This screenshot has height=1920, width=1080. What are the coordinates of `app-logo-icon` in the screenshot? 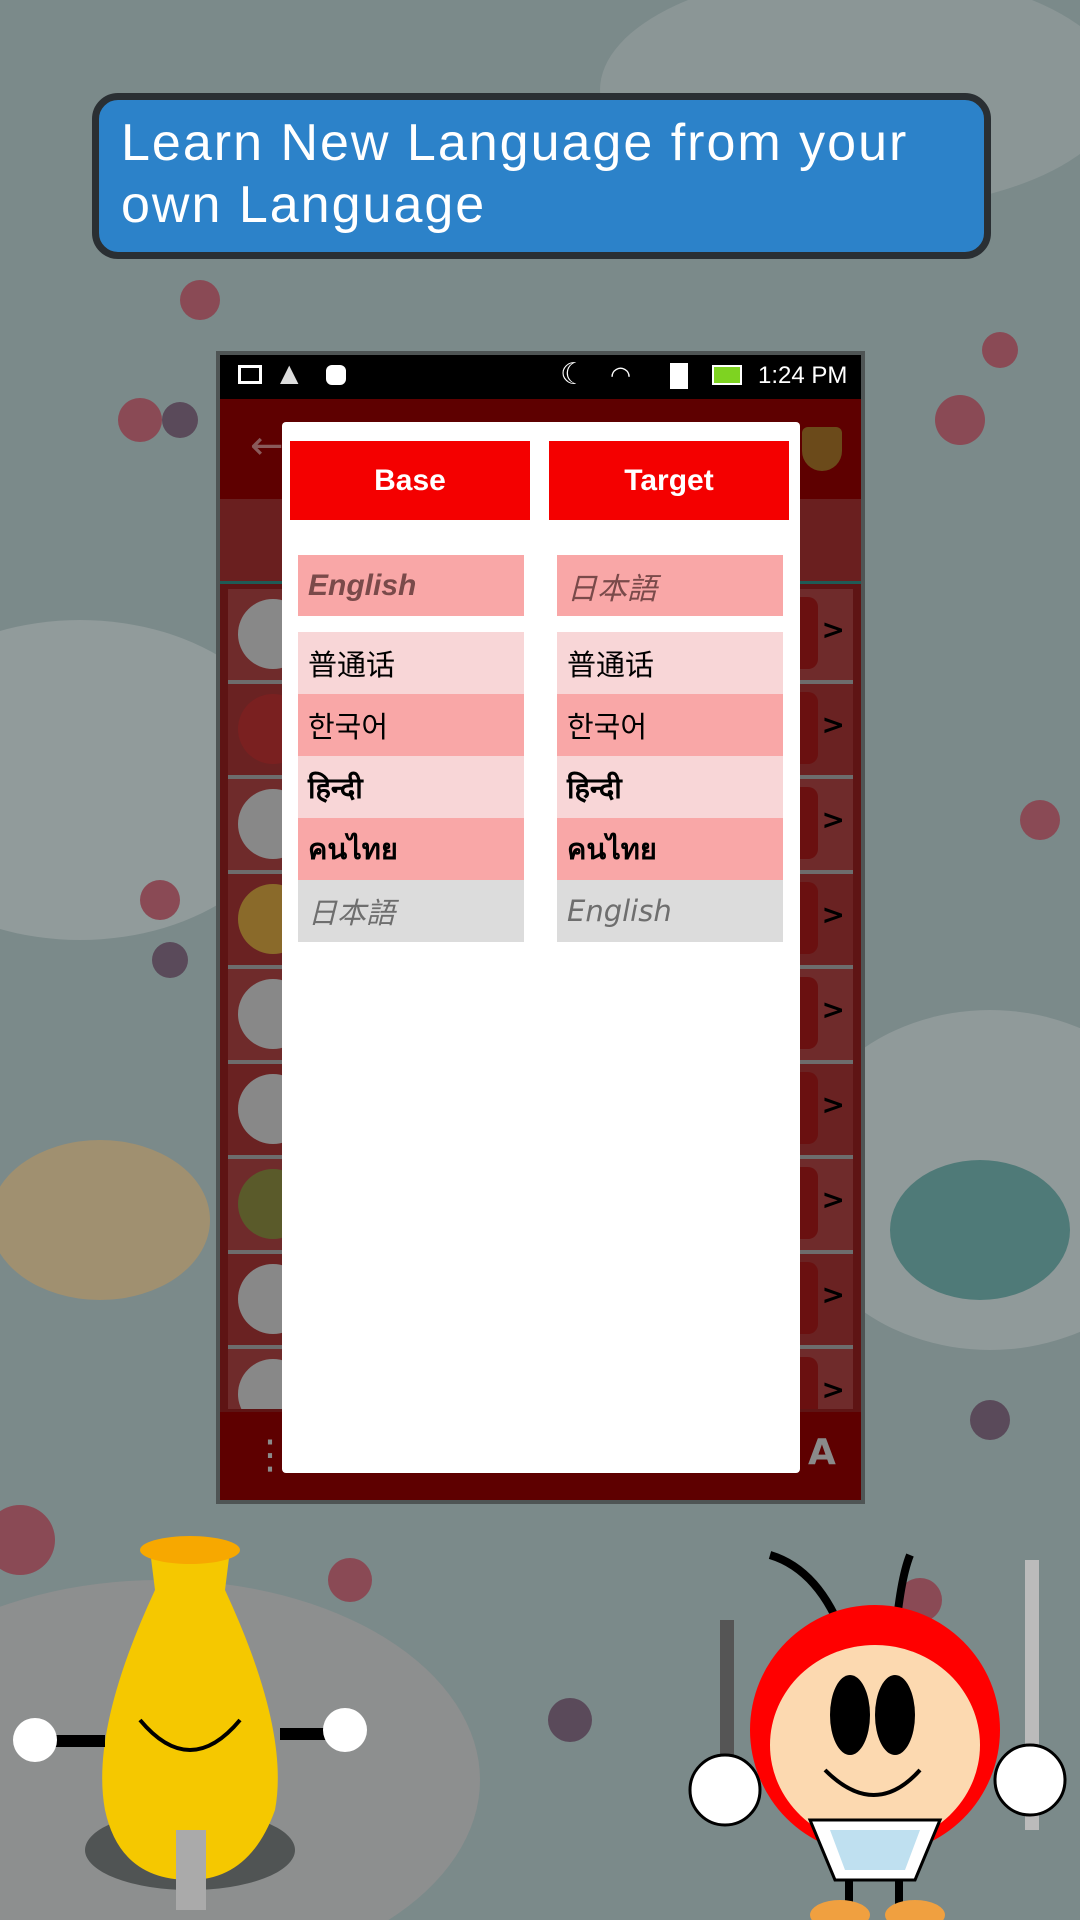 It's located at (822, 449).